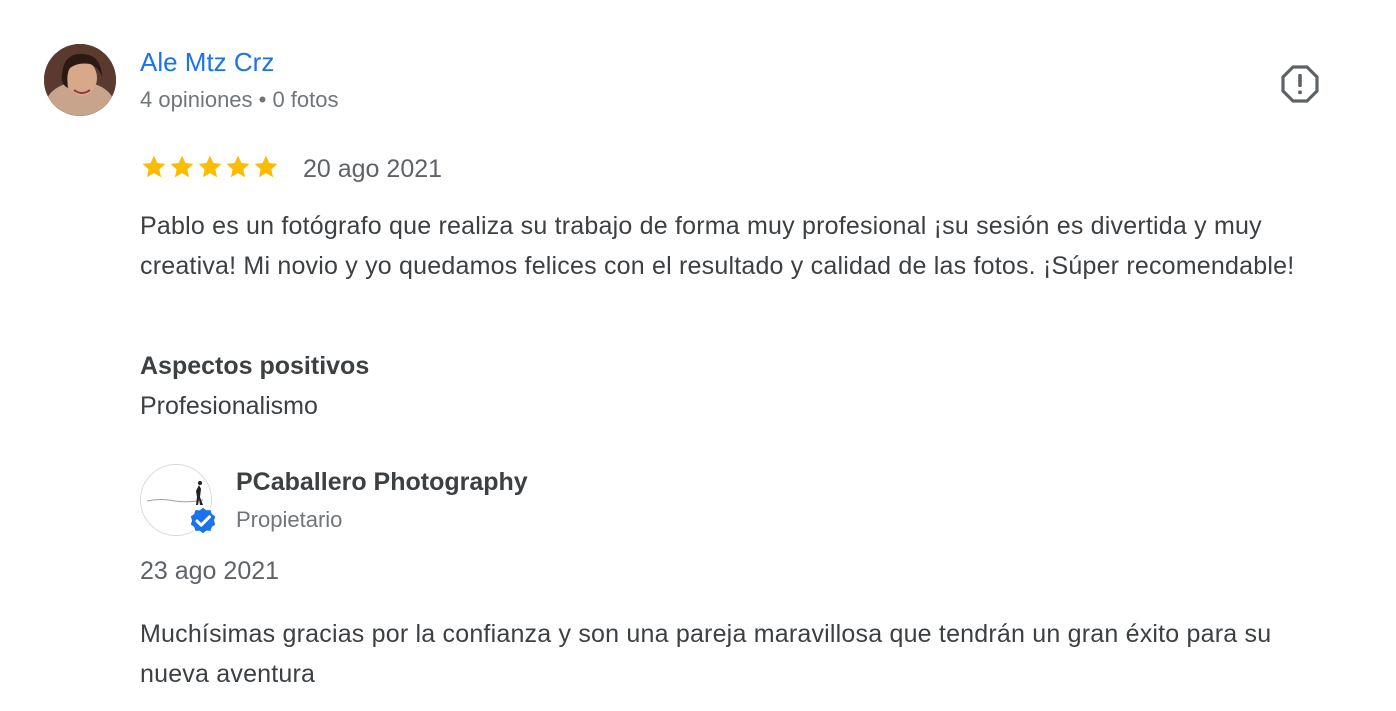 This screenshot has width=1396, height=711. I want to click on review-date: 20 ago 2021, so click(373, 169).